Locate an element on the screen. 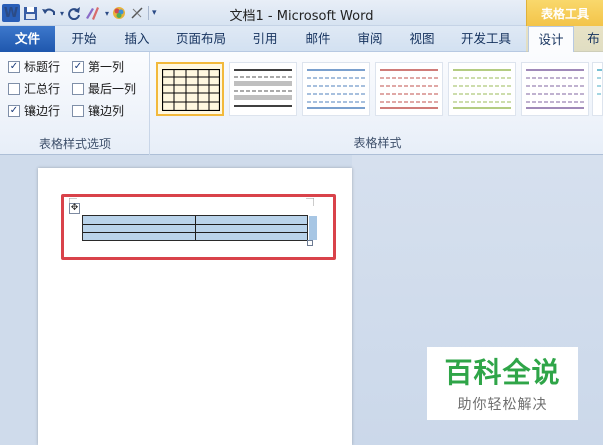 Image resolution: width=603 pixels, height=445 pixels. tab-insert: 插入 is located at coordinates (137, 39).